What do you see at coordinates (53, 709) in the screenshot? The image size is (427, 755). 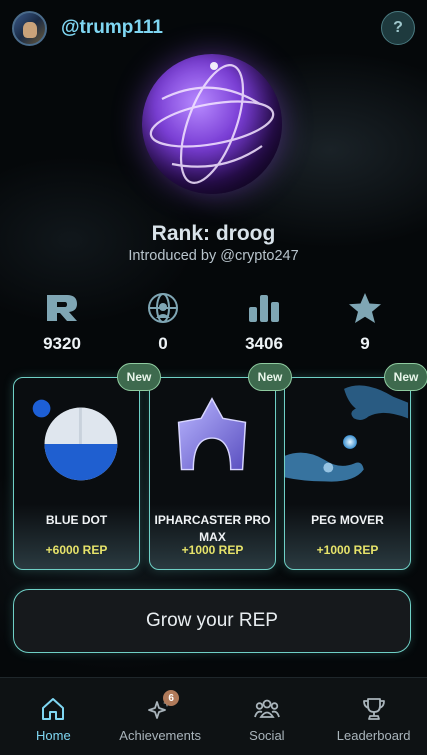 I see `home-icon` at bounding box center [53, 709].